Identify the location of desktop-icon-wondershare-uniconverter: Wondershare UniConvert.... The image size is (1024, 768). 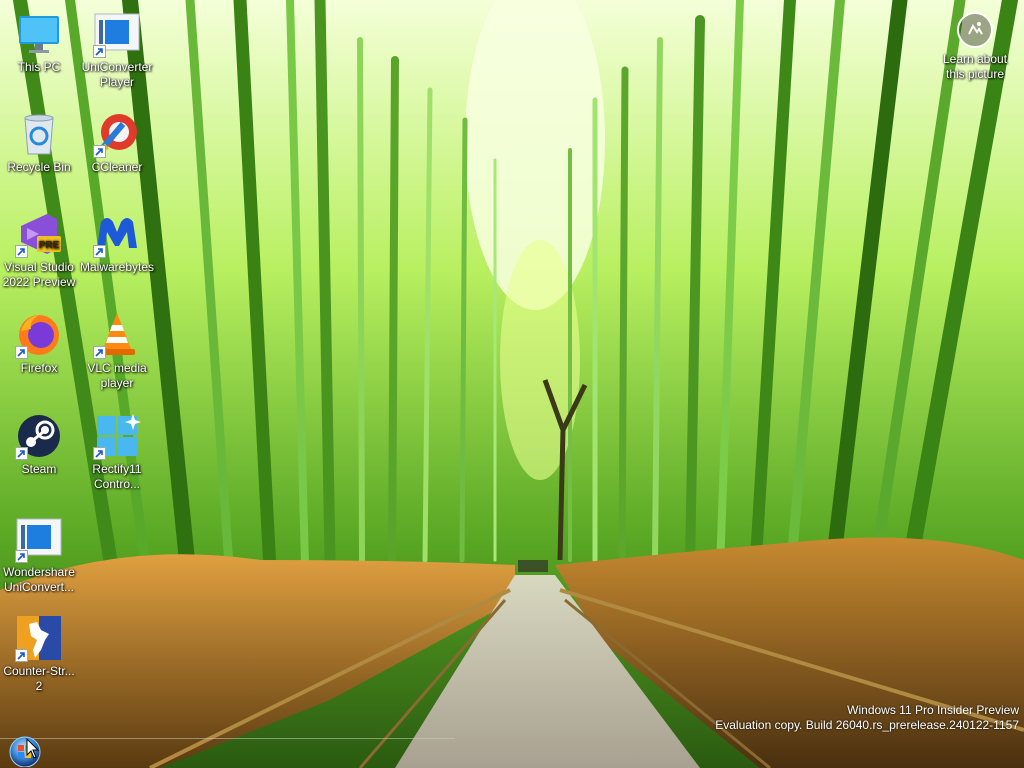
(39, 555).